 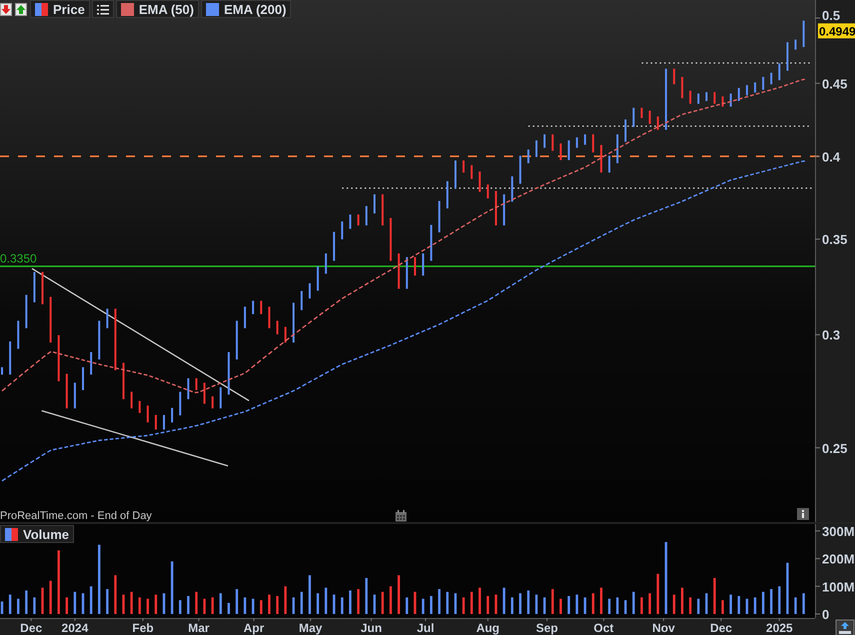 I want to click on price-axis-label: 0.5, so click(x=831, y=15).